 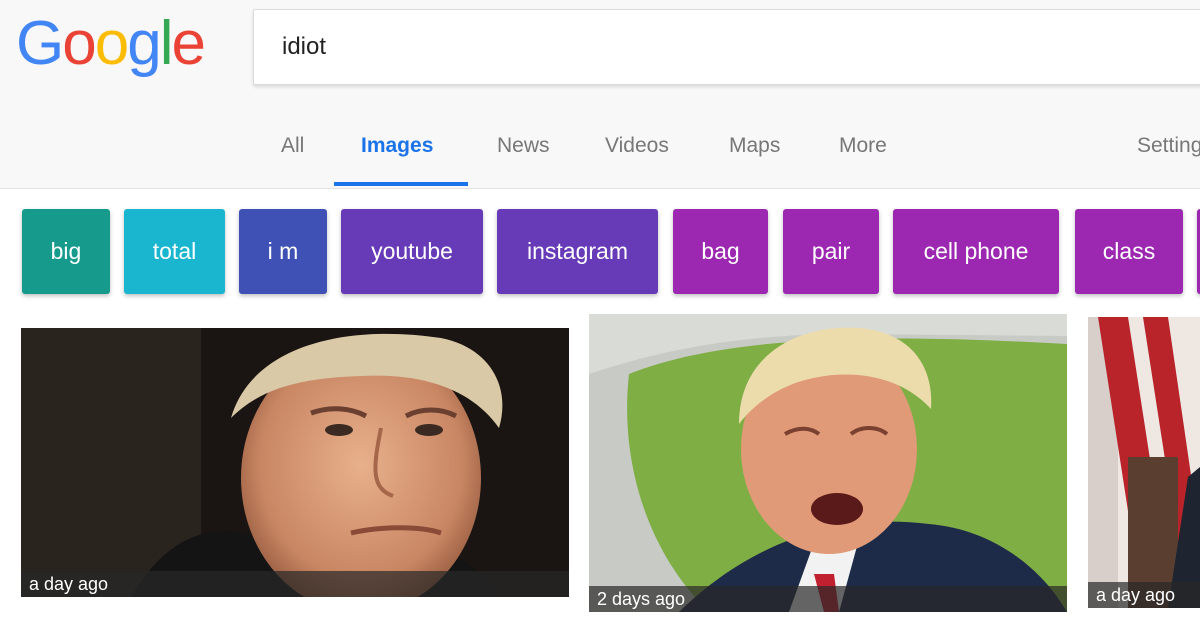 I want to click on chip-bag: bag, so click(x=720, y=251).